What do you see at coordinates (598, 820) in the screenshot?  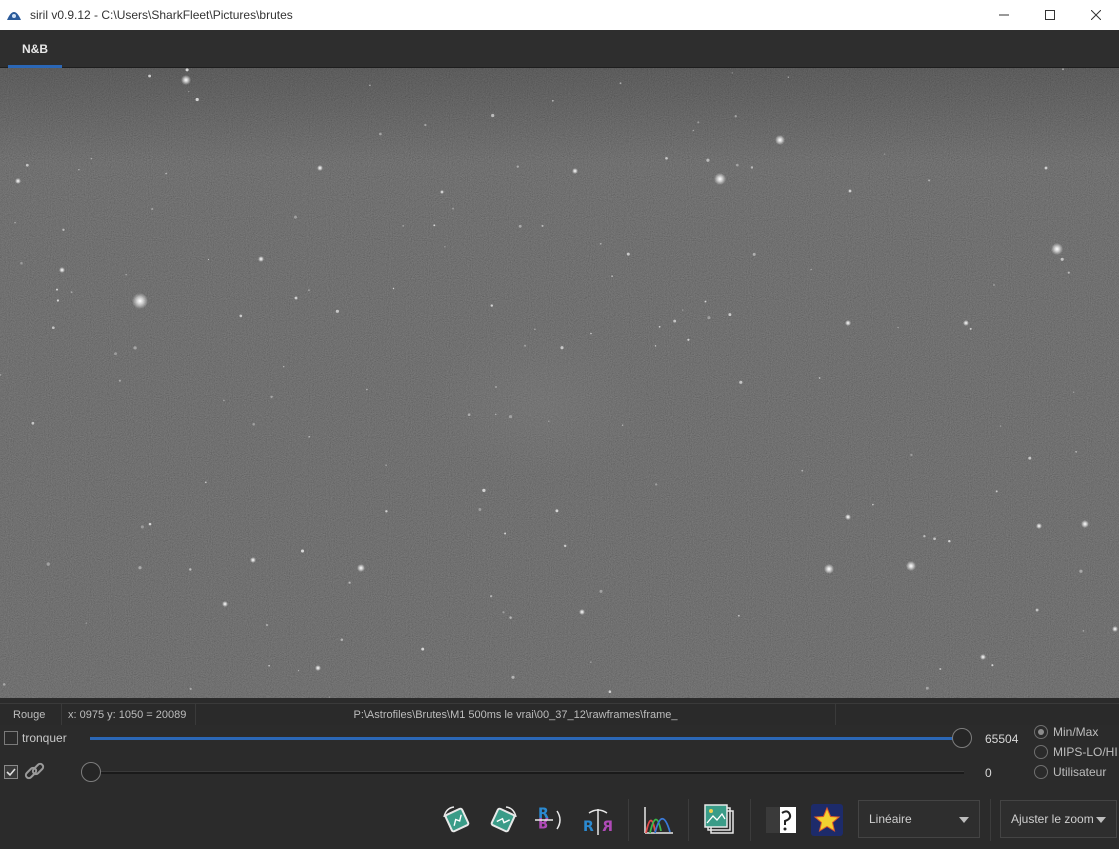 I see `mirror-y-icon: R R` at bounding box center [598, 820].